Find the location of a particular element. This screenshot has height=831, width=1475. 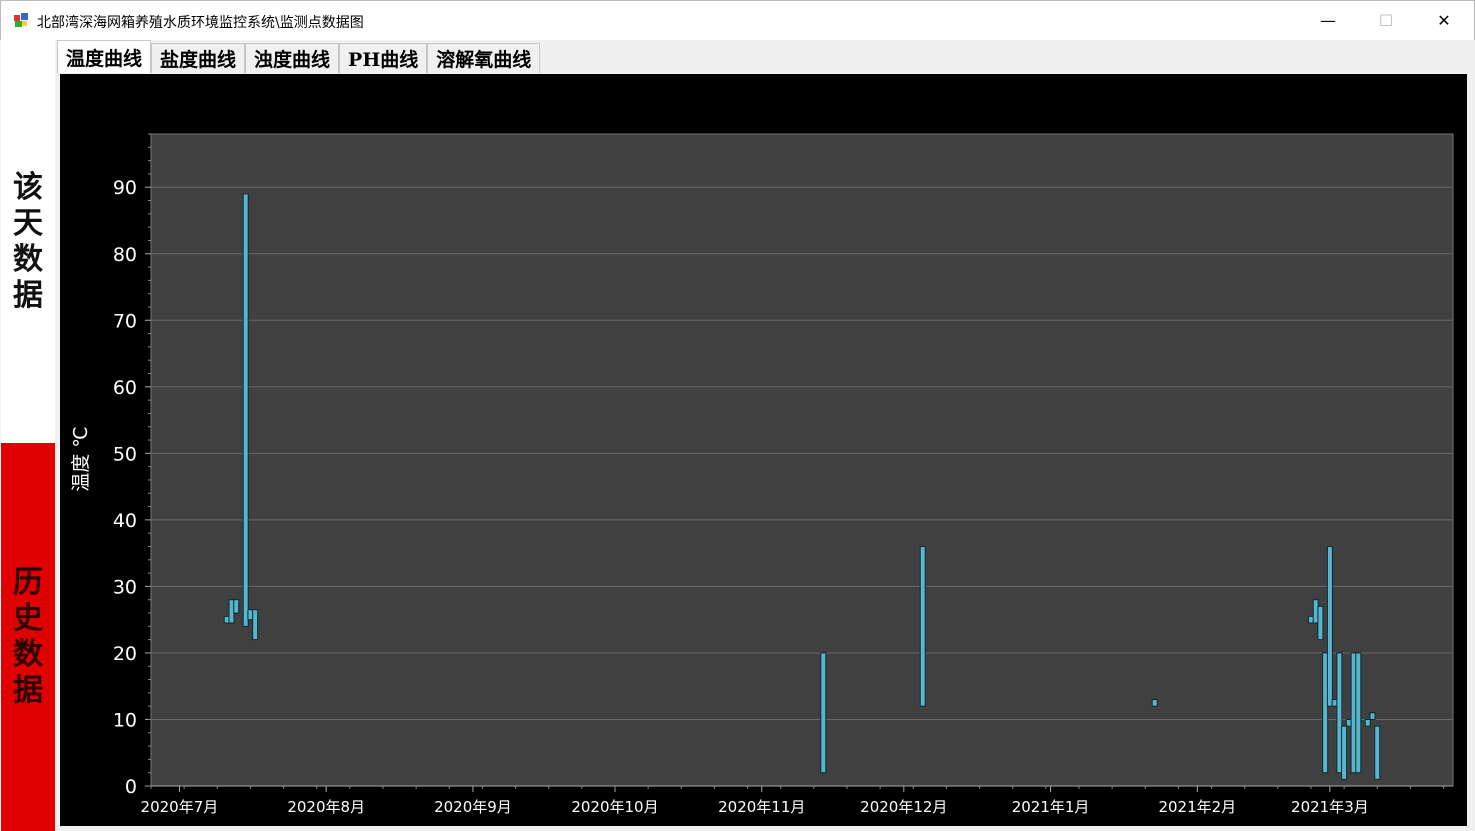

y-tick-label: 40 is located at coordinates (125, 521).